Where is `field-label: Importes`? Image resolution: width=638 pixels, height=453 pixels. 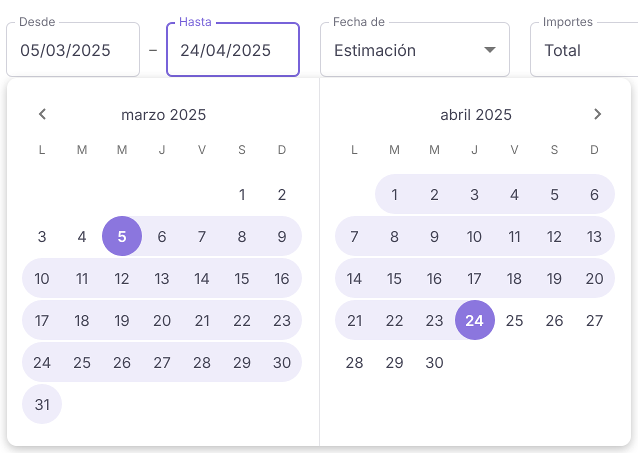 field-label: Importes is located at coordinates (568, 22).